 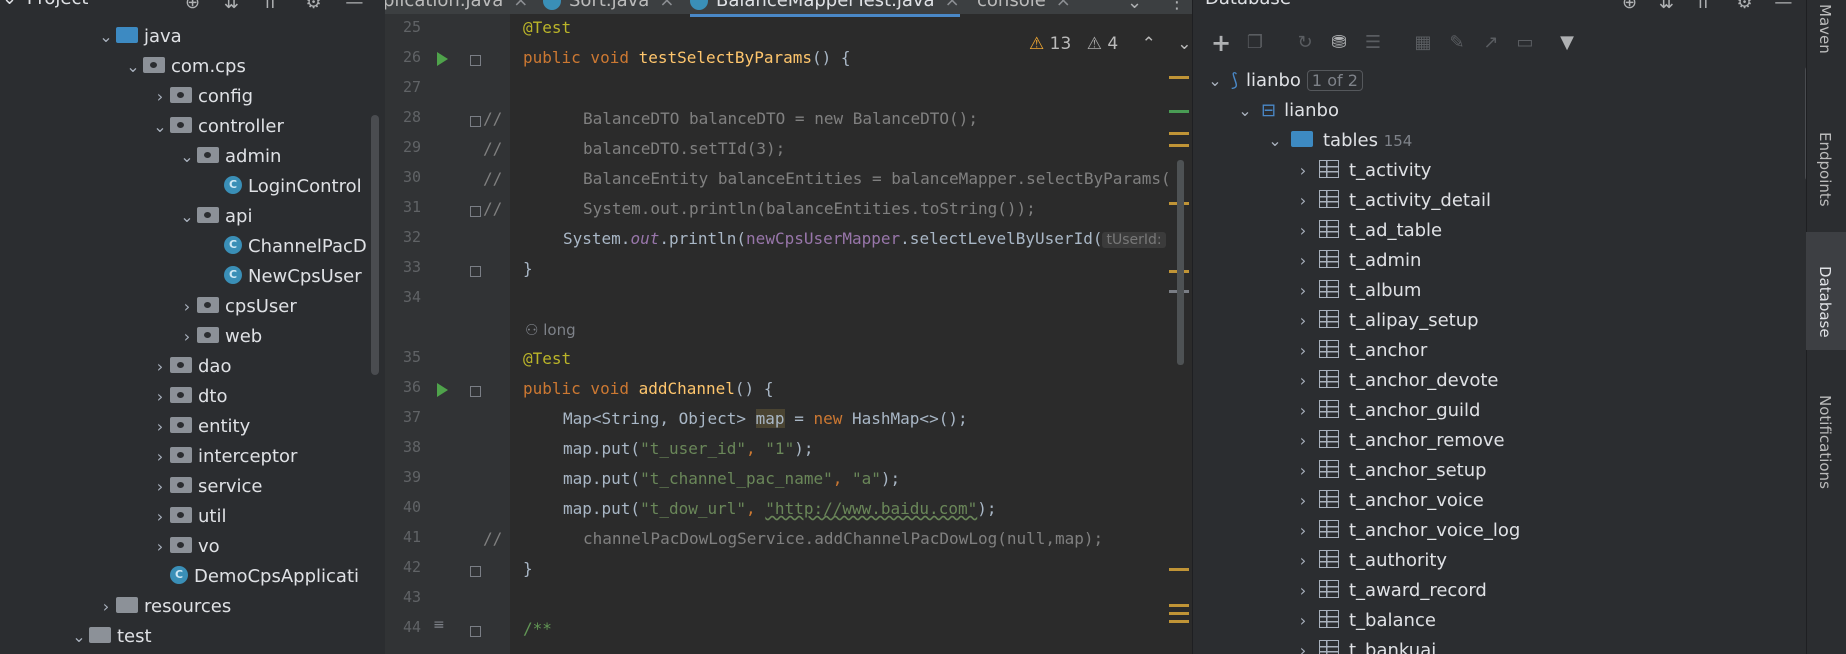 I want to click on console-icon: ▭, so click(x=1525, y=43).